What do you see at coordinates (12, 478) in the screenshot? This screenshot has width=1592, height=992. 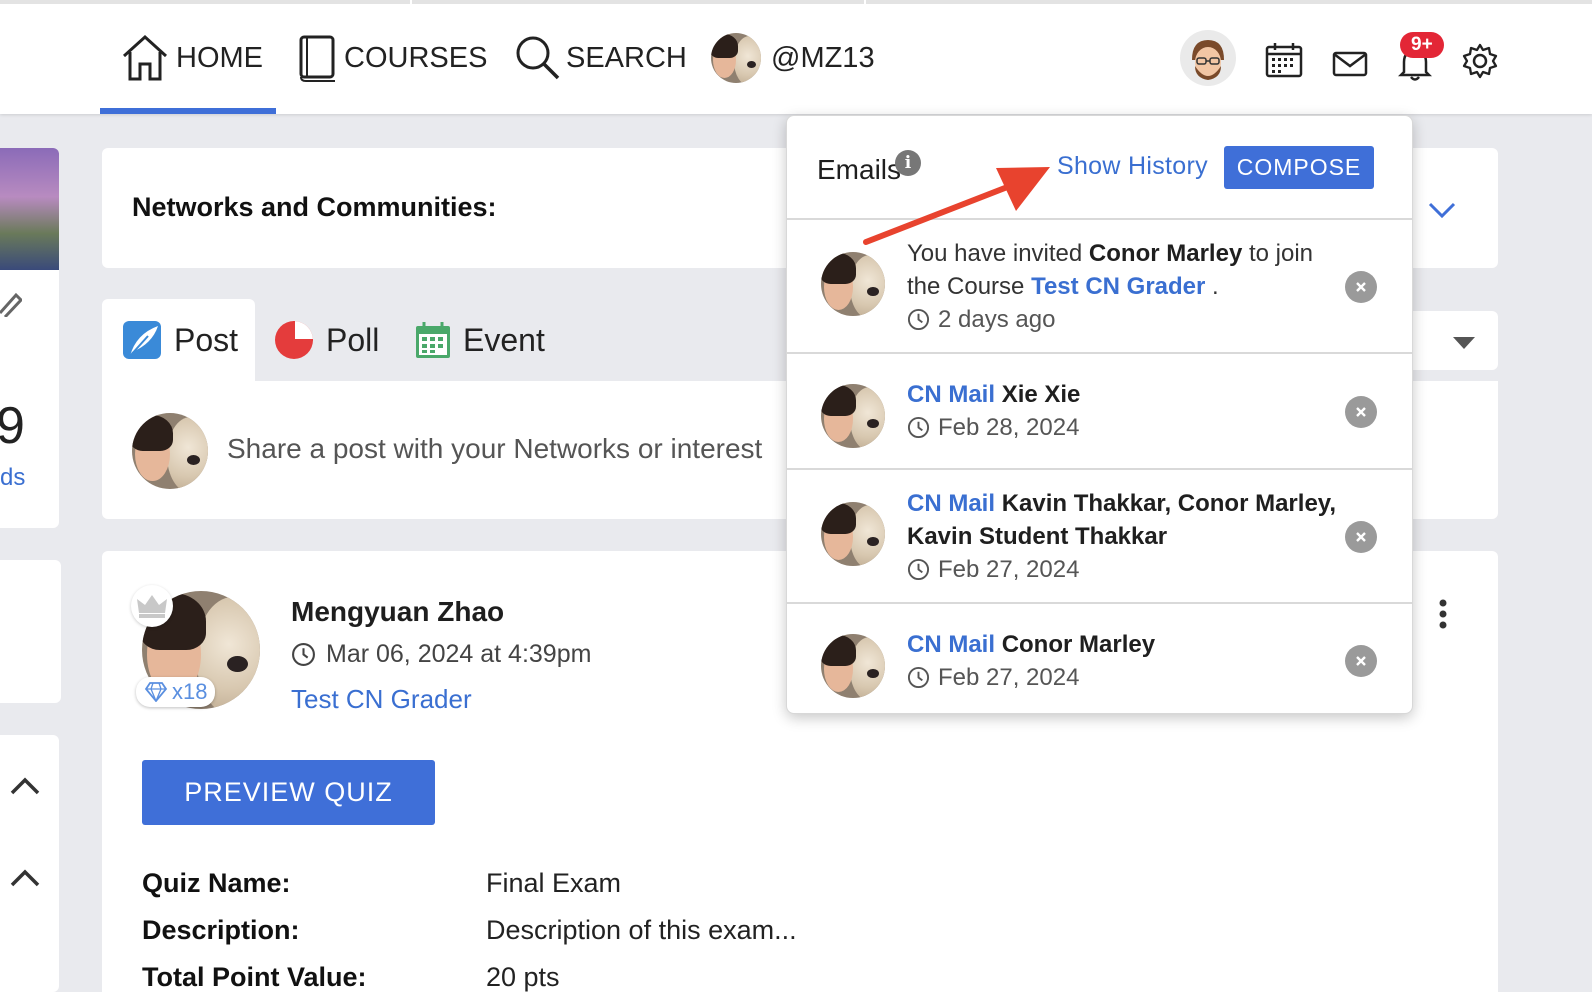 I see `stat-link: ds` at bounding box center [12, 478].